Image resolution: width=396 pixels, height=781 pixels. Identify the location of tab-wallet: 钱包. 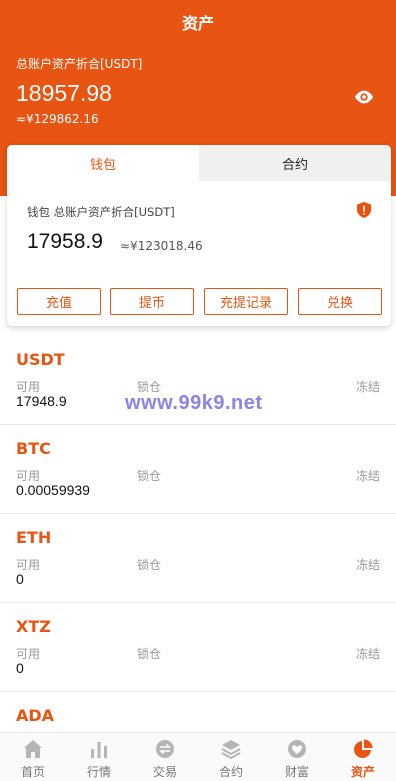
(103, 163).